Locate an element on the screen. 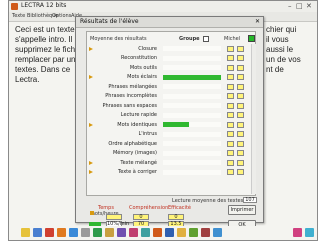  row-label: Phrases incomplètes is located at coordinates (131, 96).